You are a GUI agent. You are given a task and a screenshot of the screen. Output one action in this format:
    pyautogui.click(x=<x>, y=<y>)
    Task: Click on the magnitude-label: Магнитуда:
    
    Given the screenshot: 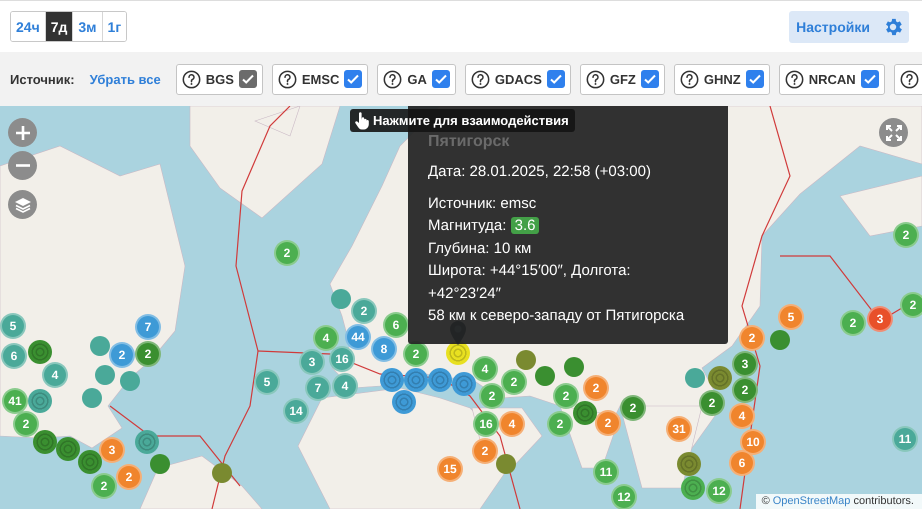 What is the action you would take?
    pyautogui.click(x=468, y=225)
    